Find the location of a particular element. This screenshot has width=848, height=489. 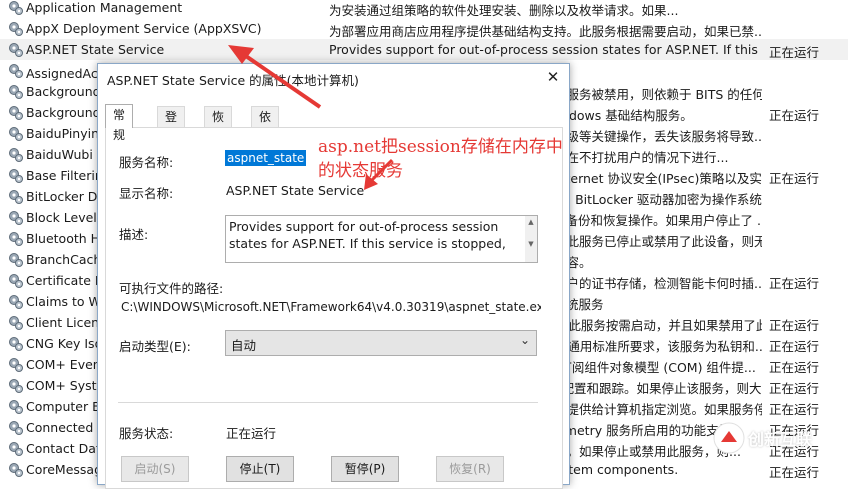

annotation-text: asp.net把session存储在内存中的状态服务 is located at coordinates (440, 159).